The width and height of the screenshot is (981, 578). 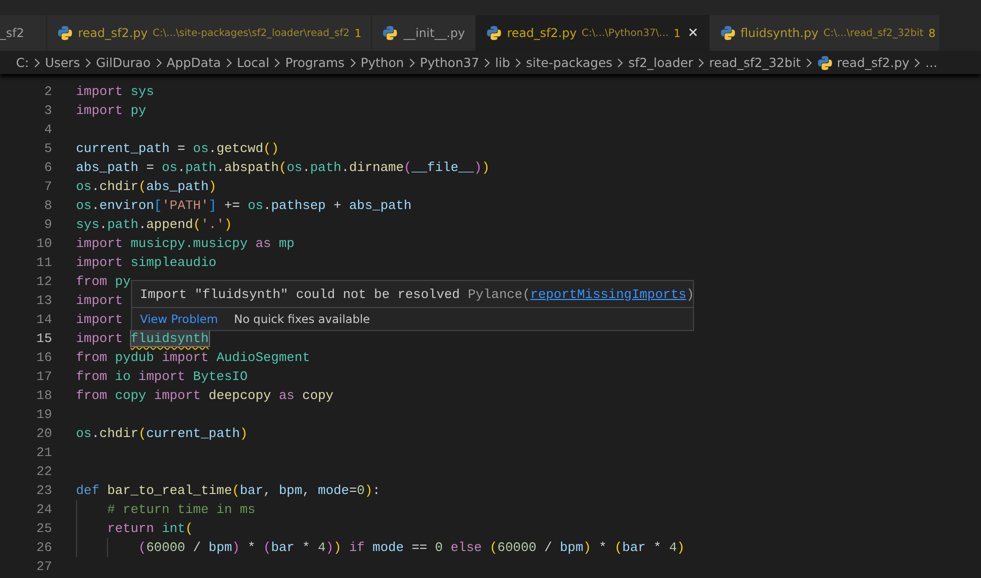 I want to click on code-token: return, so click(x=131, y=528).